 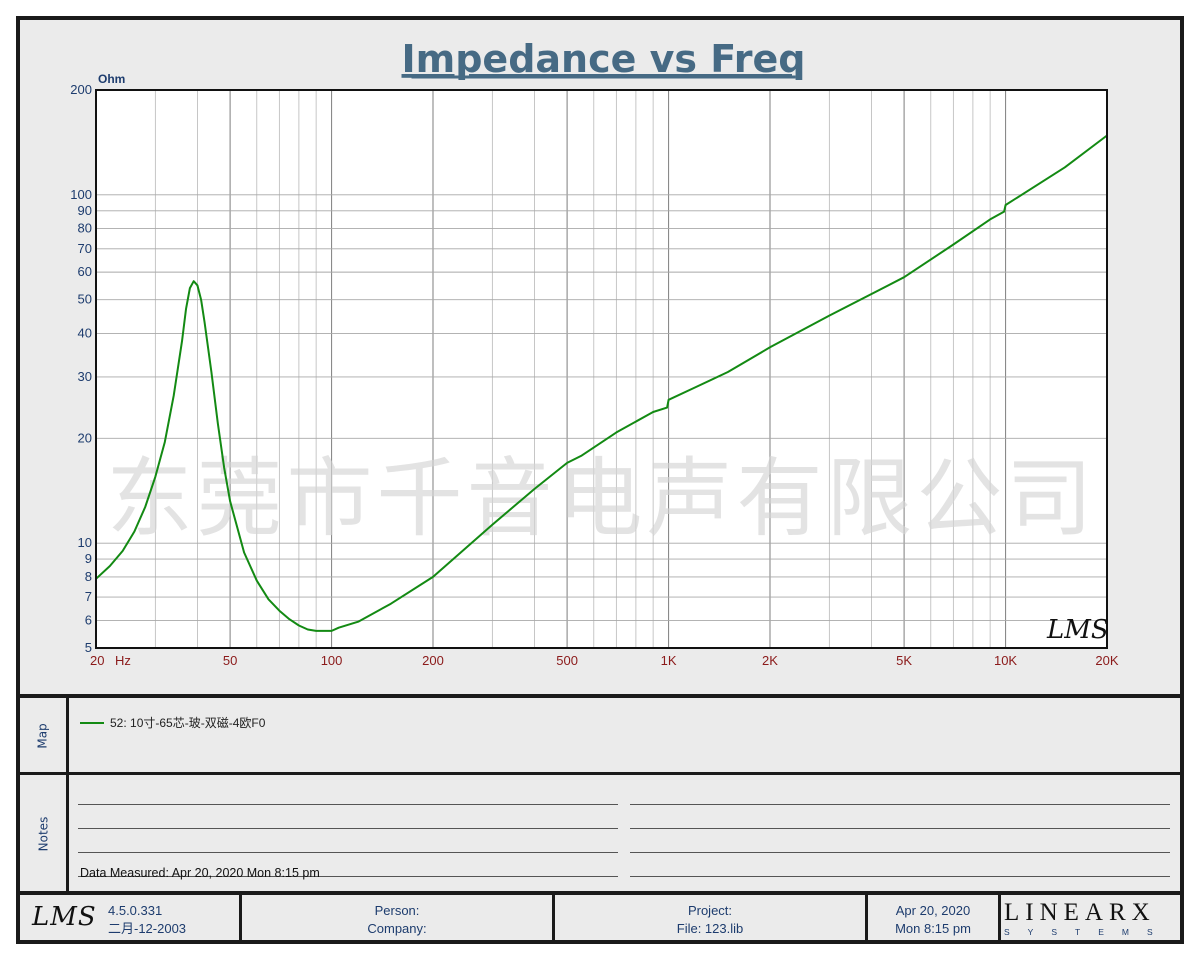 I want to click on y-tick-label: 40, so click(x=85, y=332).